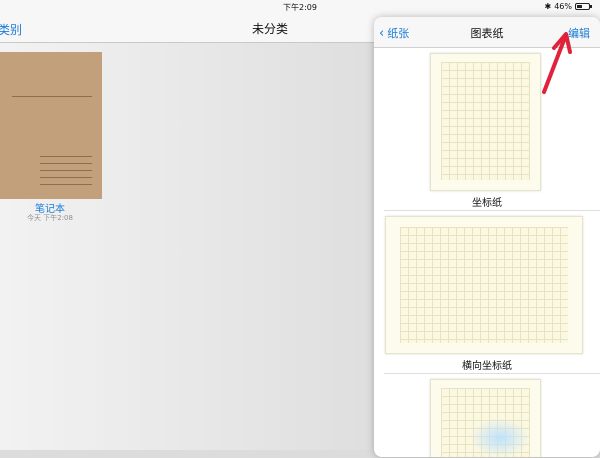 Image resolution: width=600 pixels, height=458 pixels. Describe the element at coordinates (487, 203) in the screenshot. I see `paper-label: 坐标纸` at that location.